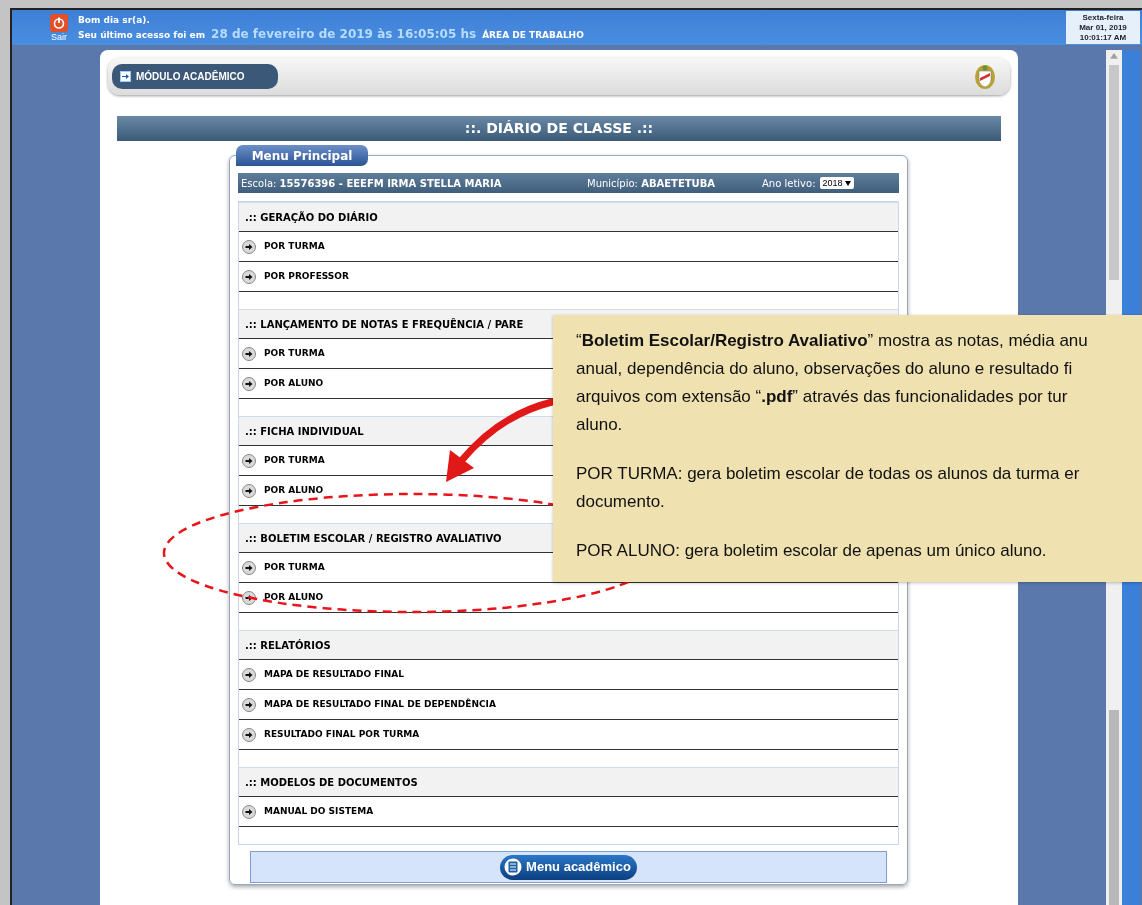 The height and width of the screenshot is (905, 1142). What do you see at coordinates (302, 156) in the screenshot?
I see `menu-tab-label: Menu Principal` at bounding box center [302, 156].